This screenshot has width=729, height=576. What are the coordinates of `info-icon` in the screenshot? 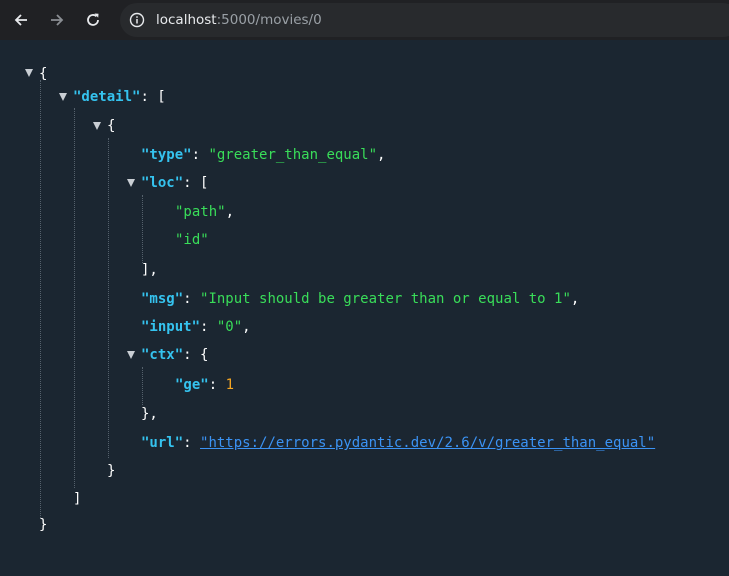 It's located at (137, 20).